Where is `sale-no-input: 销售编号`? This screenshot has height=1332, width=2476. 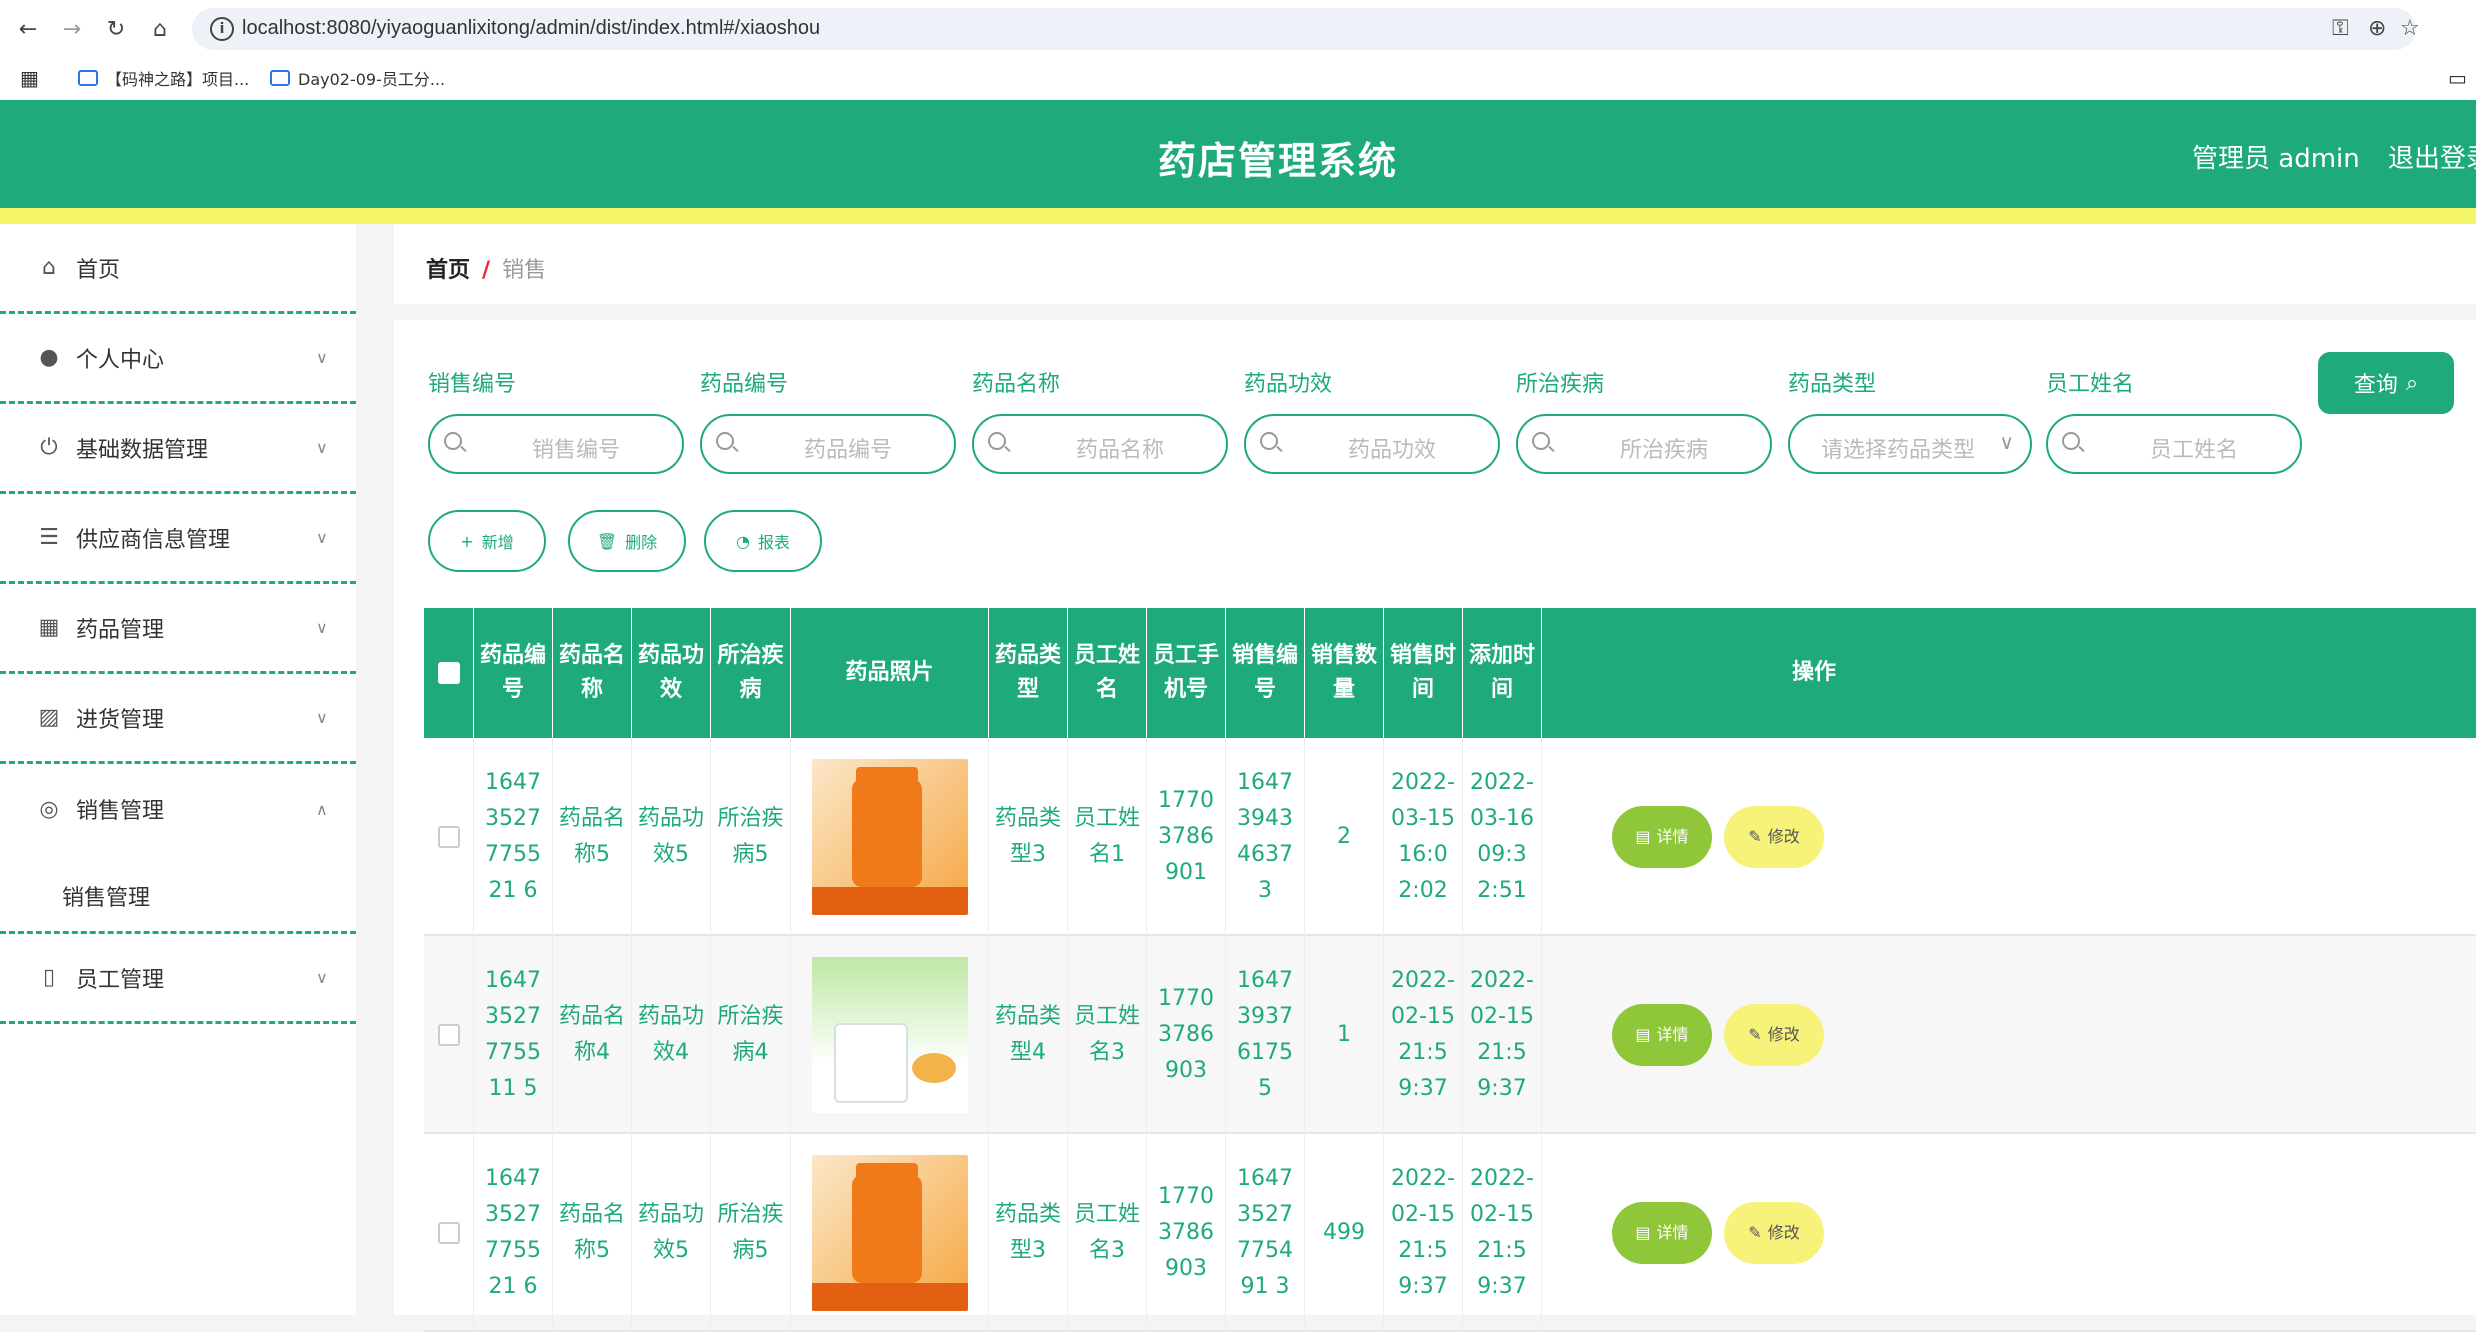
sale-no-input: 销售编号 is located at coordinates (556, 444).